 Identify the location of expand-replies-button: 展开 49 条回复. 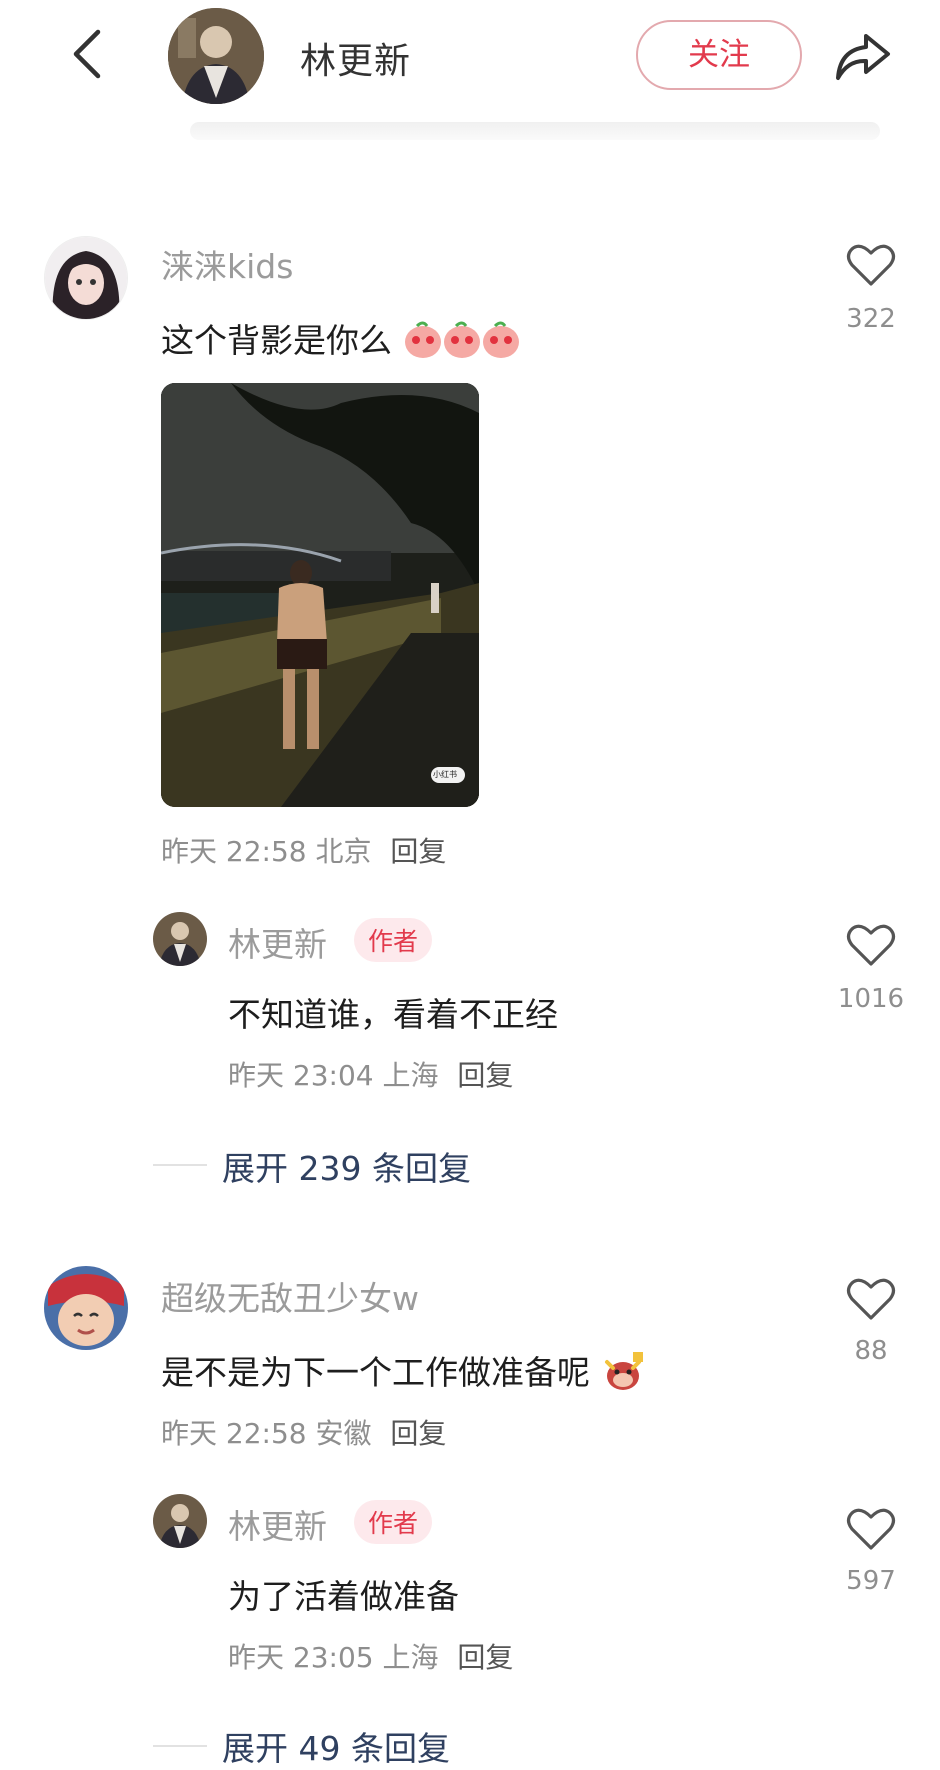
(336, 1746).